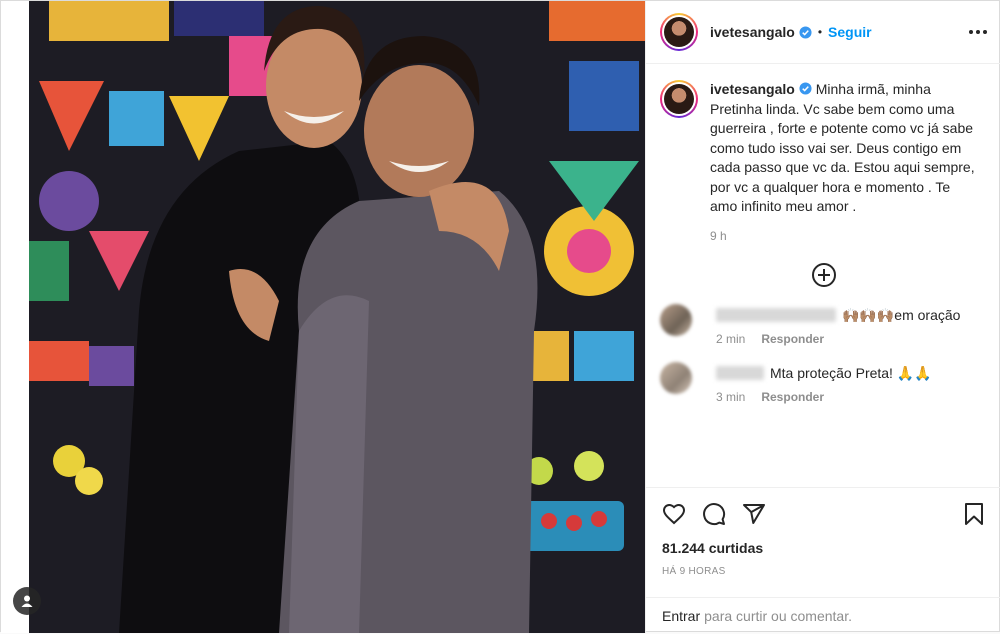 The width and height of the screenshot is (1000, 634). What do you see at coordinates (752, 89) in the screenshot?
I see `caption-username: ivetesangalo` at bounding box center [752, 89].